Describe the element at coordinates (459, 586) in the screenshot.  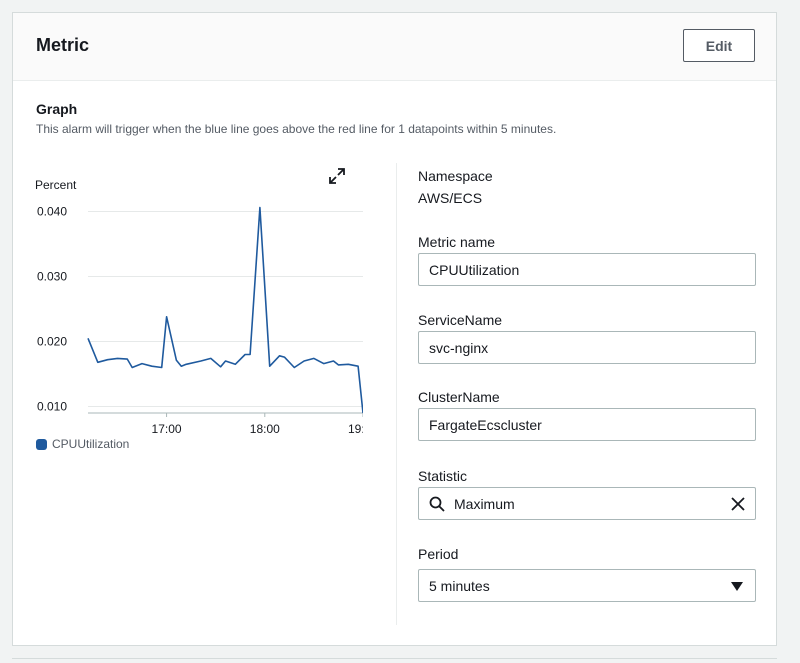
I see `period-value: 5 minutes` at that location.